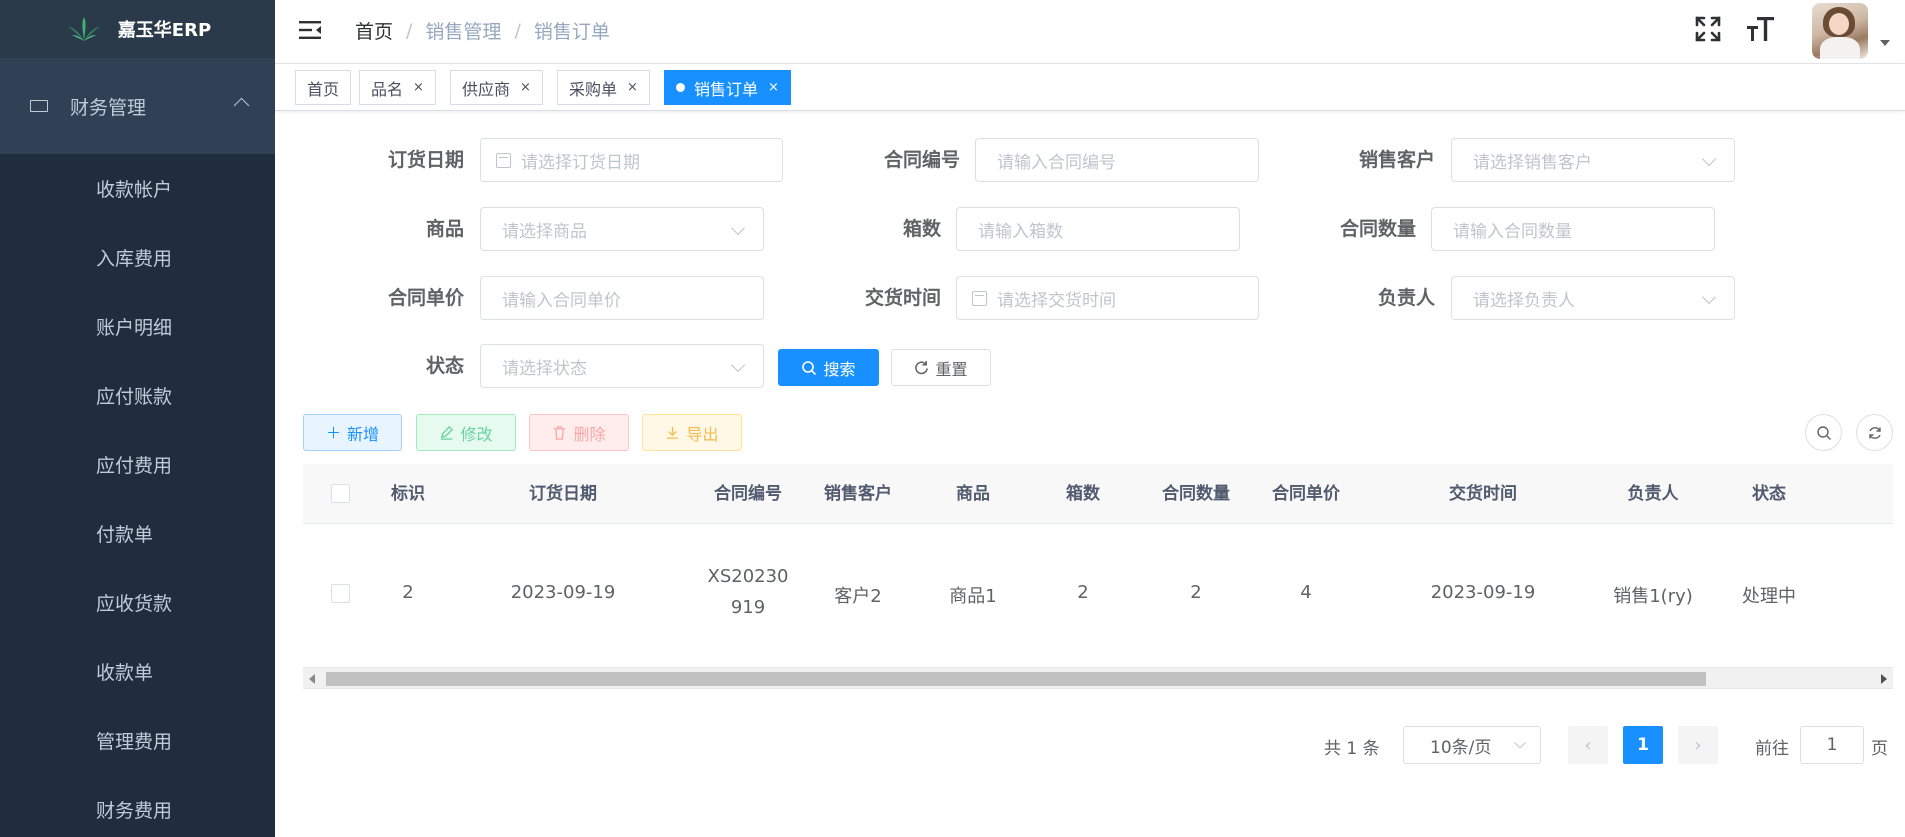 The height and width of the screenshot is (837, 1905). I want to click on sidebar-item-admin-expense: 管理费用, so click(137, 740).